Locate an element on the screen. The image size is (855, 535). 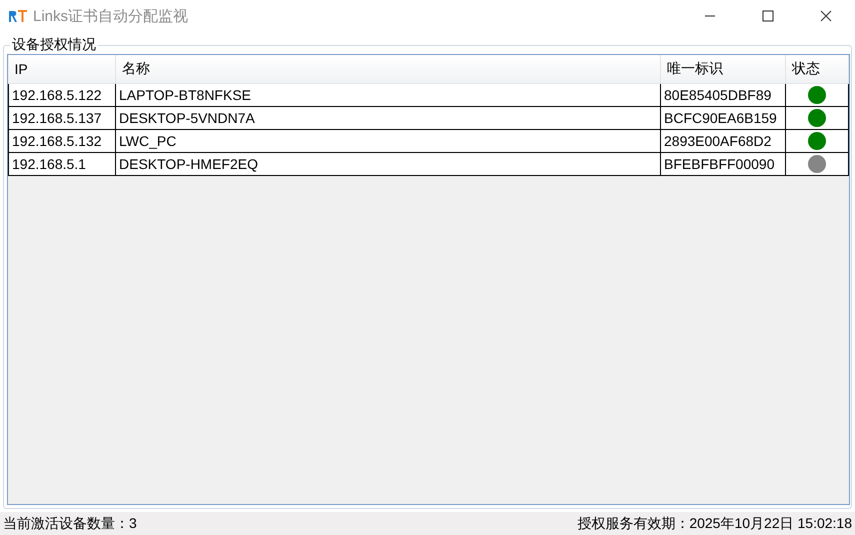
table-cell: LAPTOP-BT8NFKSE is located at coordinates (388, 95).